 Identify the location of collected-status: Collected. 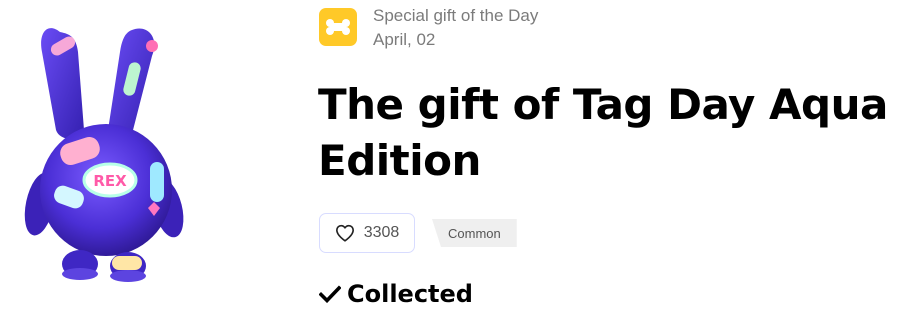
(396, 294).